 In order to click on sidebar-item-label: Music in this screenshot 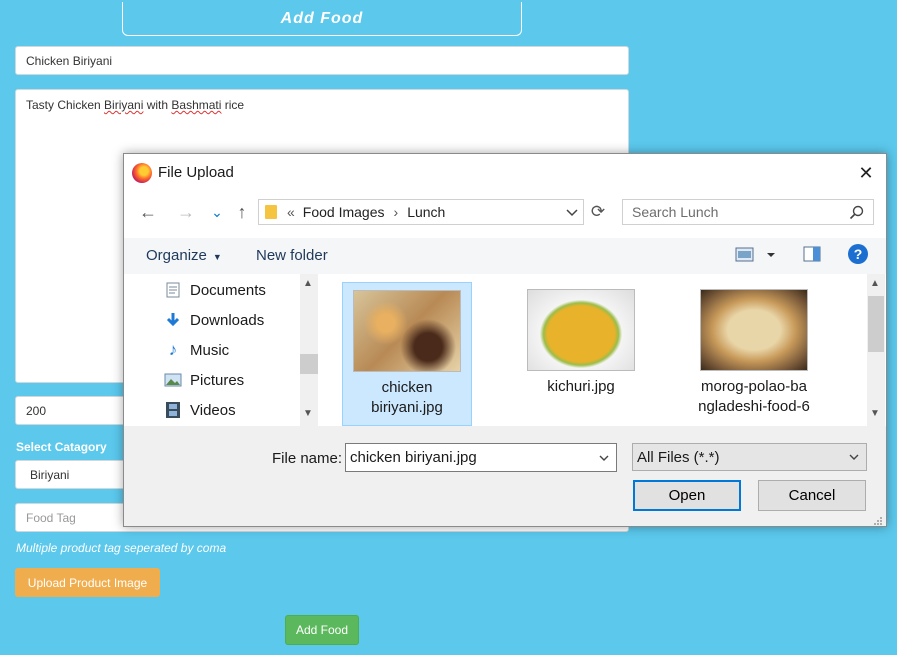, I will do `click(210, 350)`.